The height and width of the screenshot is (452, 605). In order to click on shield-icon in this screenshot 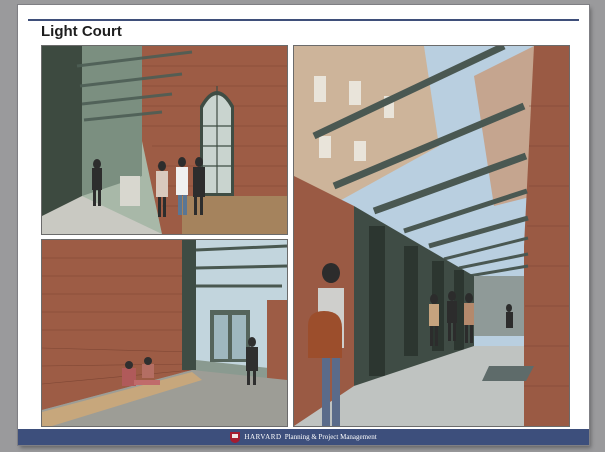, I will do `click(235, 437)`.